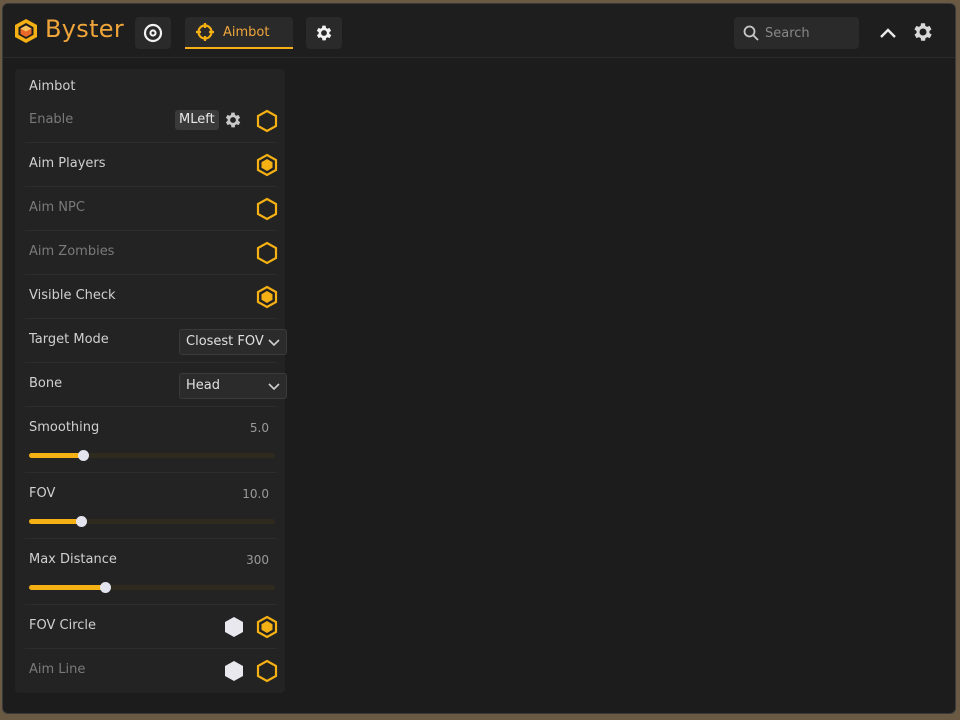  What do you see at coordinates (151, 253) in the screenshot?
I see `aim-zombies-row: Aim Zombies` at bounding box center [151, 253].